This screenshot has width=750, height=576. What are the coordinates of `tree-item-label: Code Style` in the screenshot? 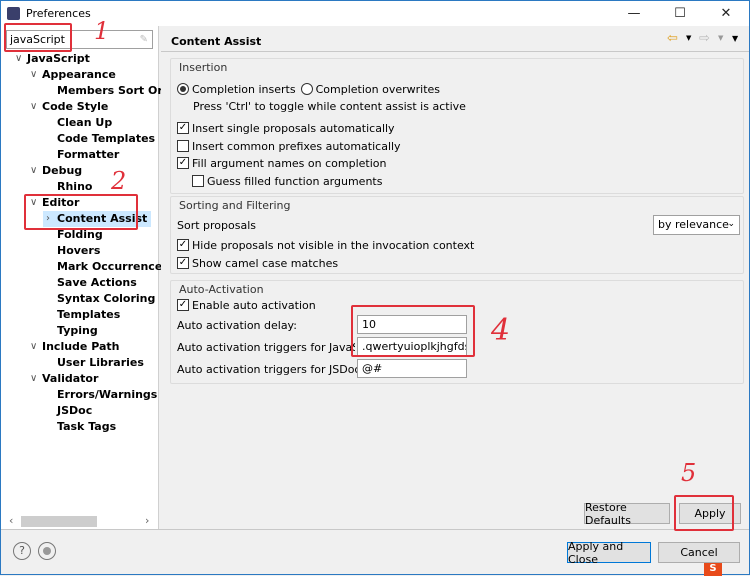 It's located at (75, 106).